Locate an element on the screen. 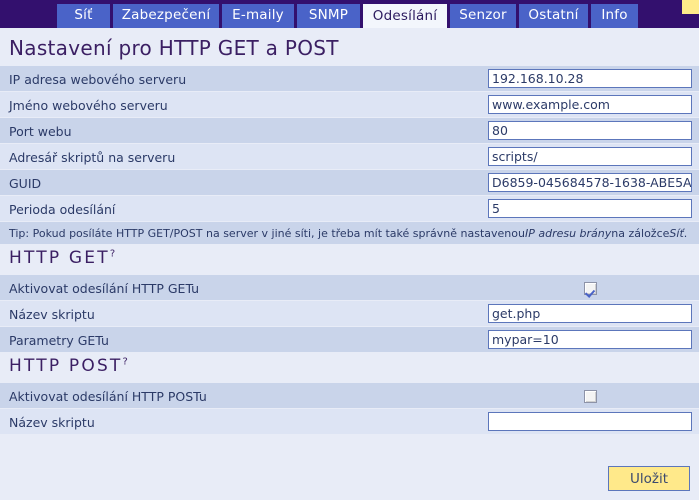 Image resolution: width=699 pixels, height=500 pixels. tab-senzor: Senzor is located at coordinates (483, 16).